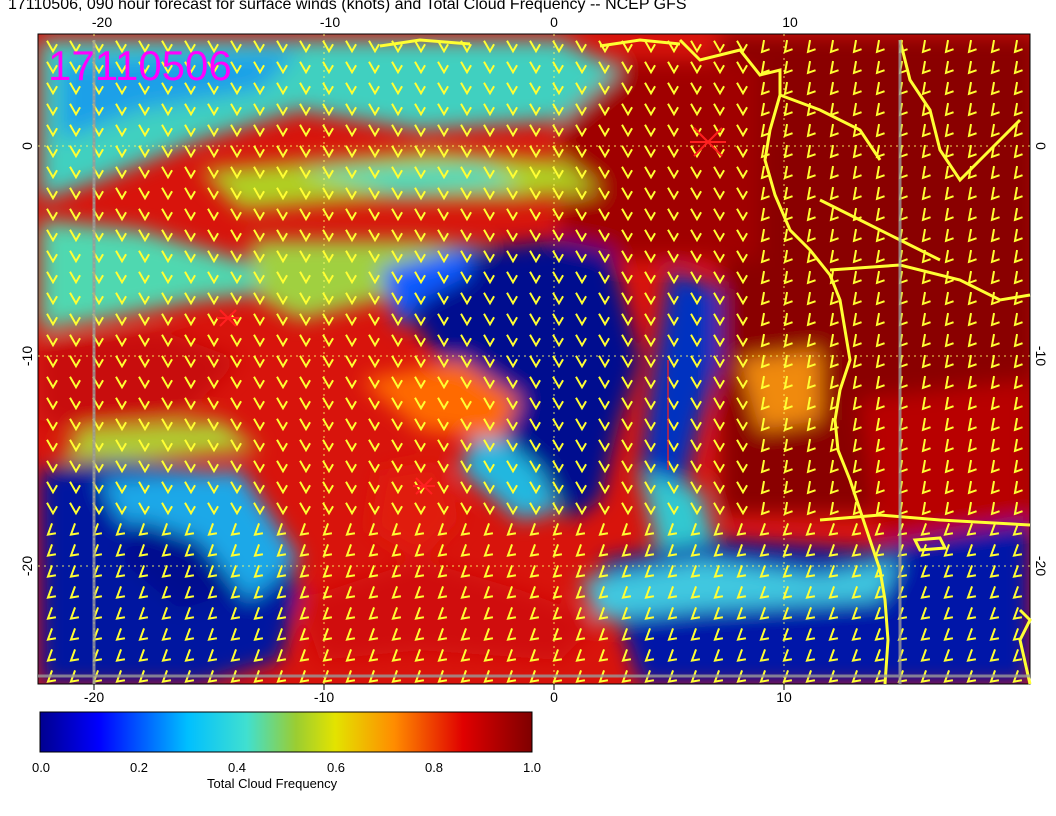  Describe the element at coordinates (554, 697) in the screenshot. I see `bottom-tick-label: 0` at that location.